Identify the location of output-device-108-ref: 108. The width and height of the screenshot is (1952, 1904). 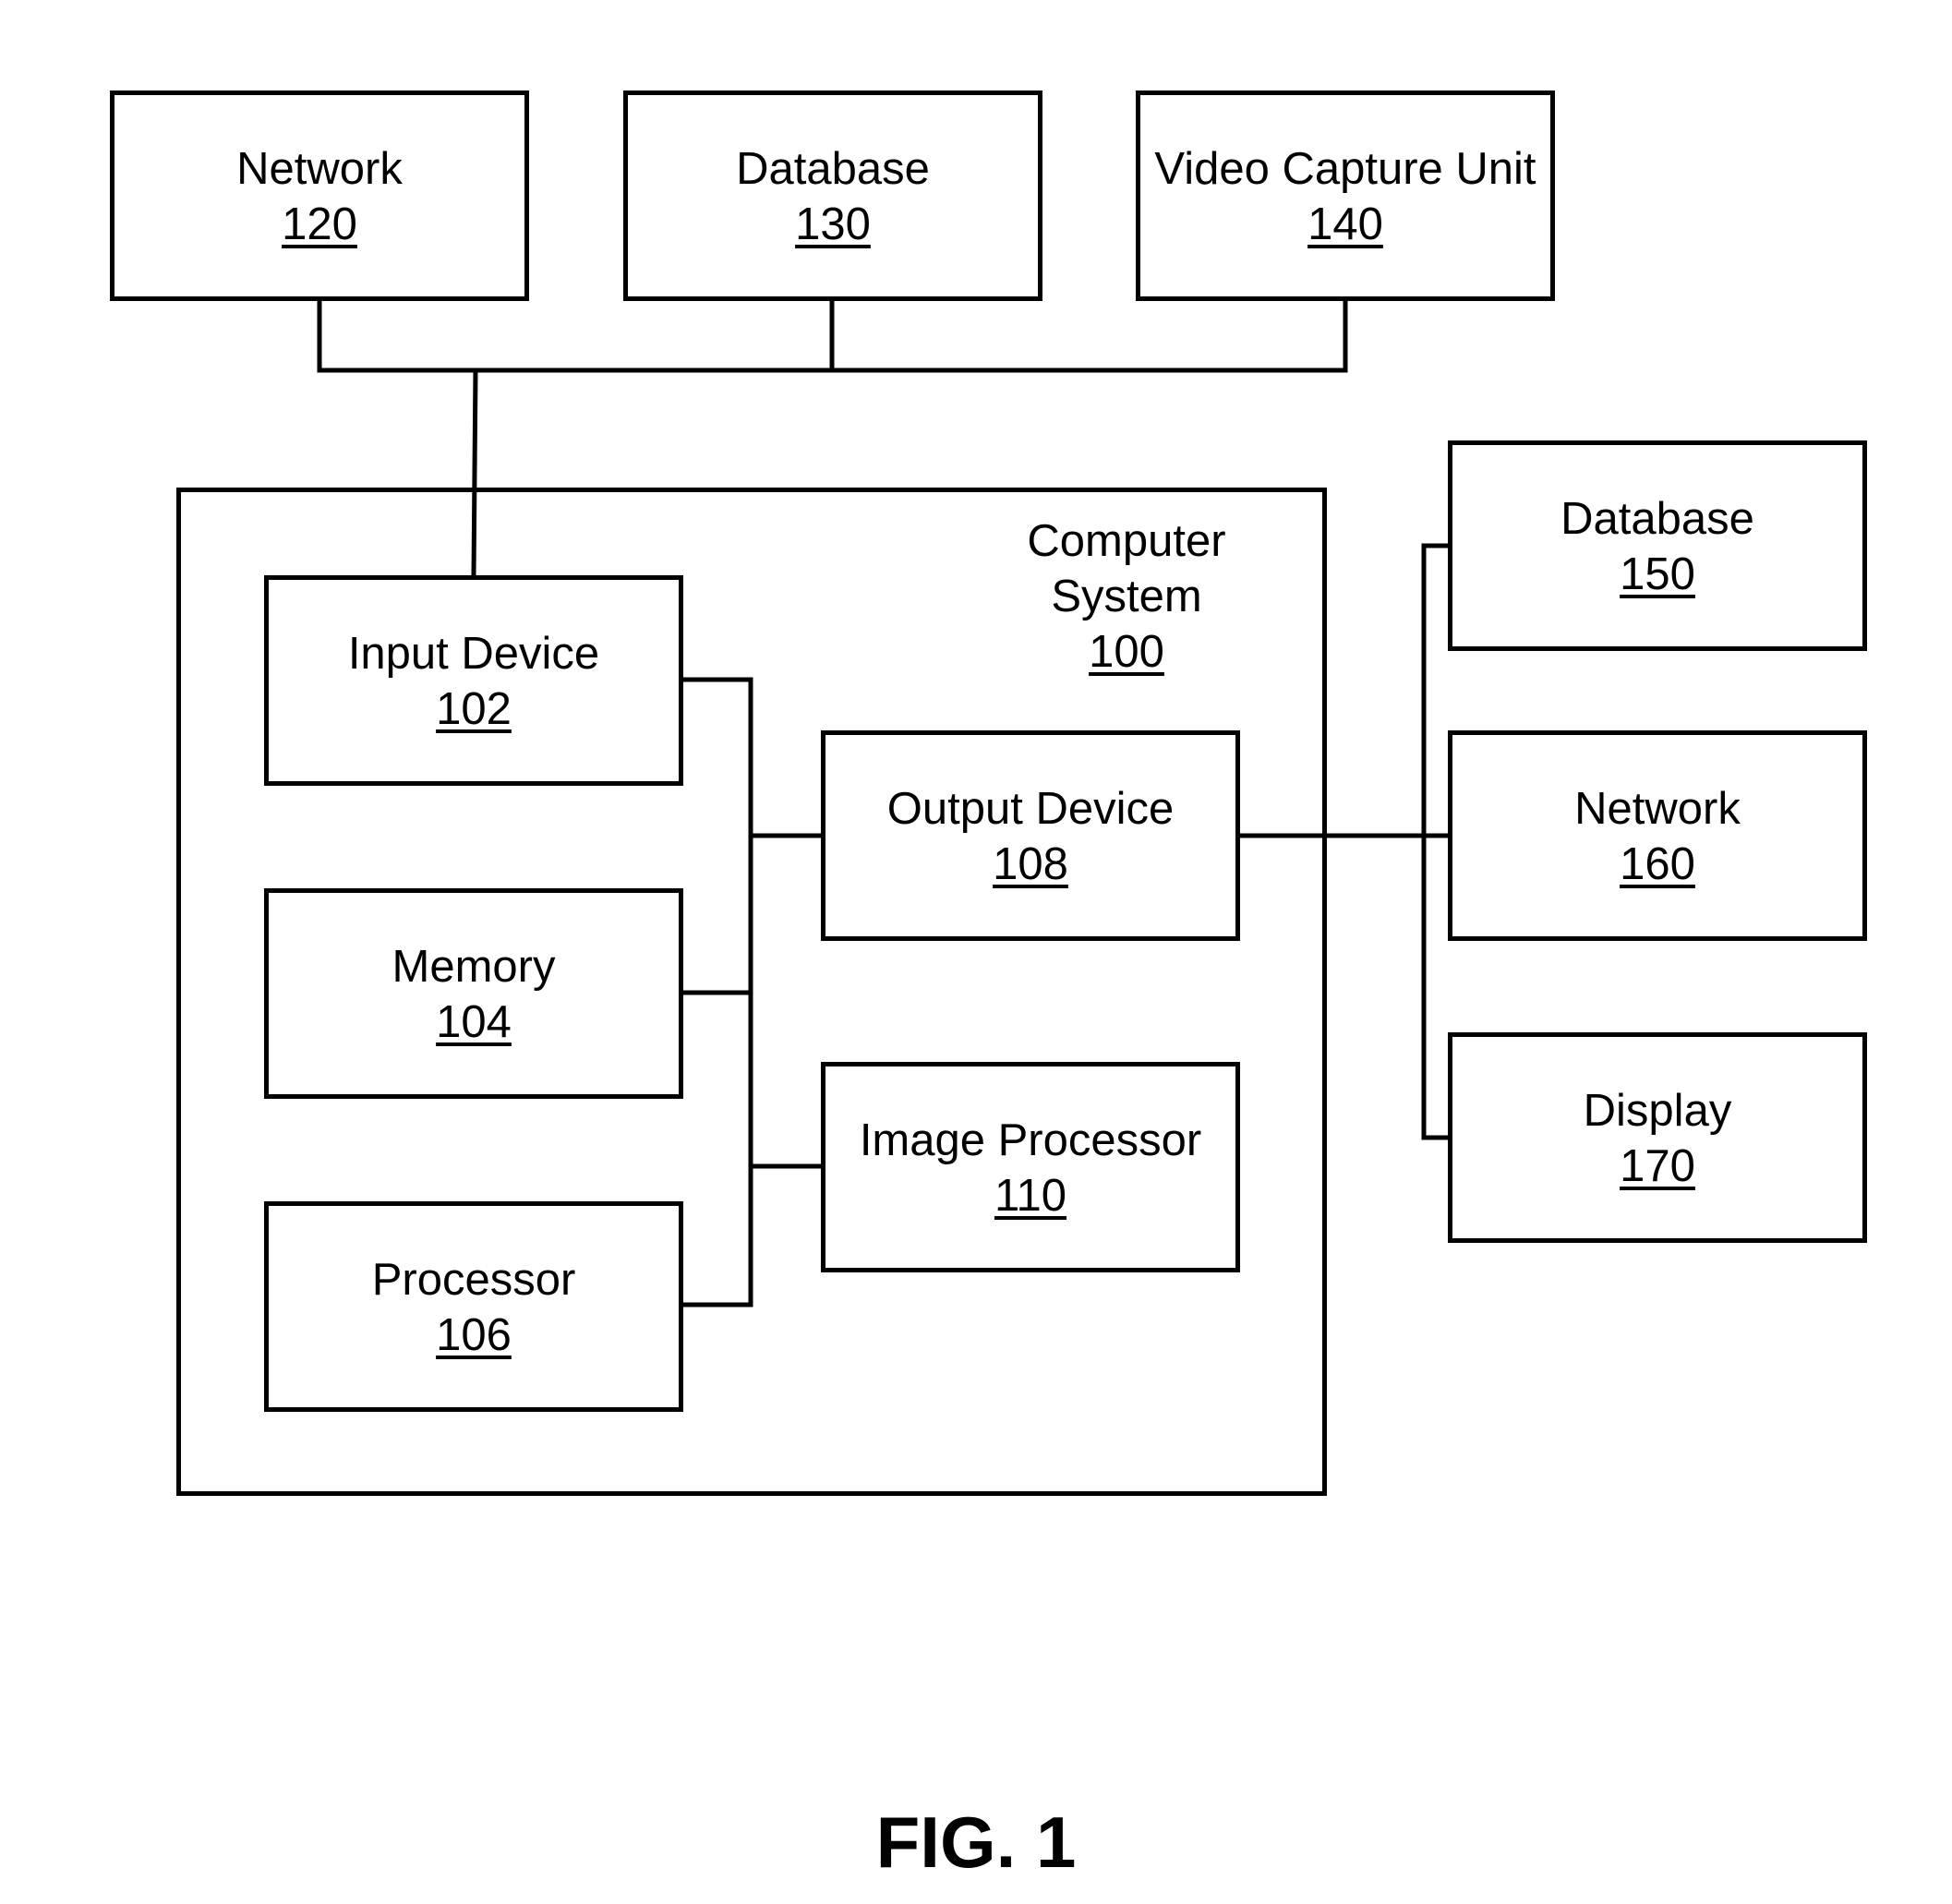
(1030, 864).